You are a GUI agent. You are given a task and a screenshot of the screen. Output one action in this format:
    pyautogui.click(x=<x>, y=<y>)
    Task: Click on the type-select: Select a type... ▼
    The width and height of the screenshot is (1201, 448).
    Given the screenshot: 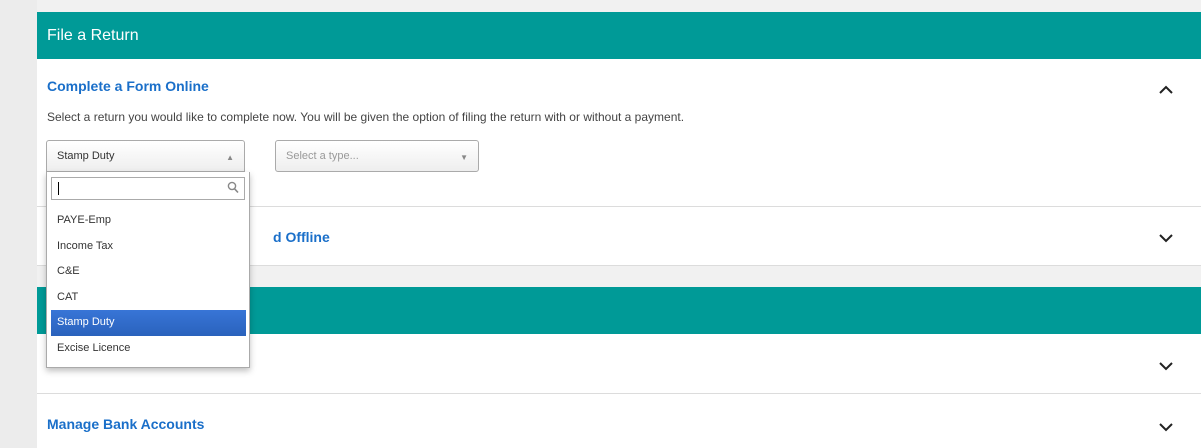 What is the action you would take?
    pyautogui.click(x=377, y=156)
    